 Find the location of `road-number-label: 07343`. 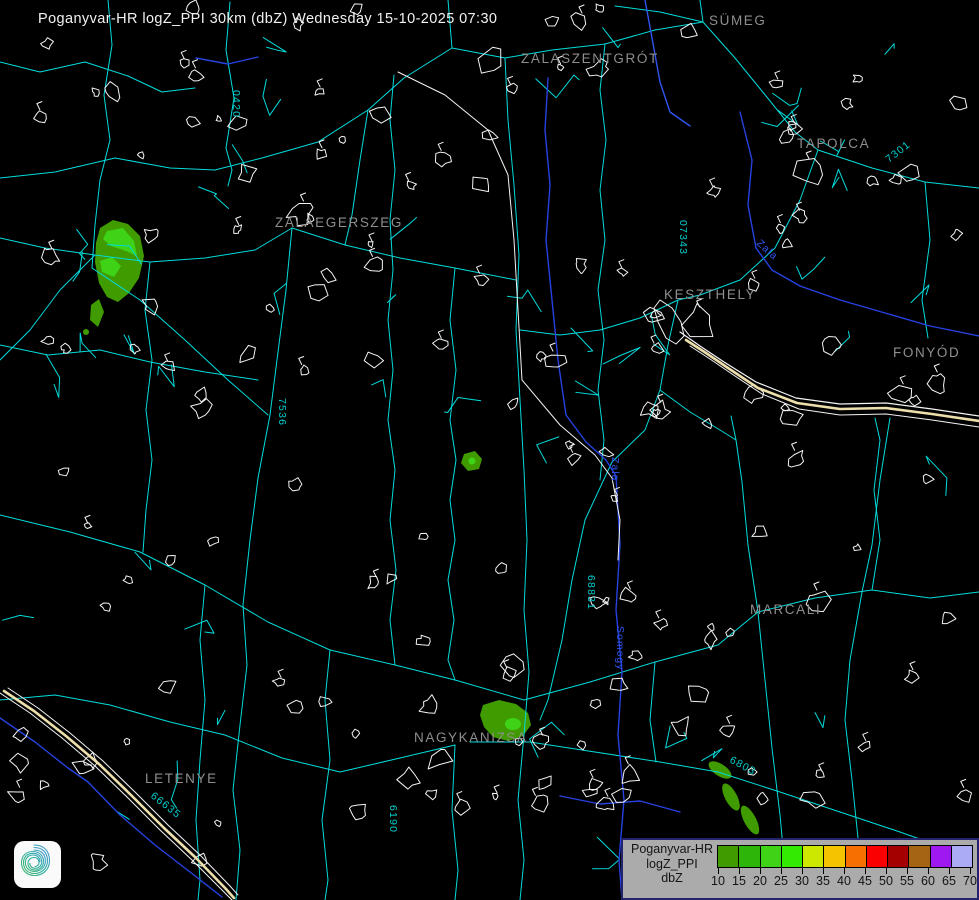

road-number-label: 07343 is located at coordinates (683, 237).